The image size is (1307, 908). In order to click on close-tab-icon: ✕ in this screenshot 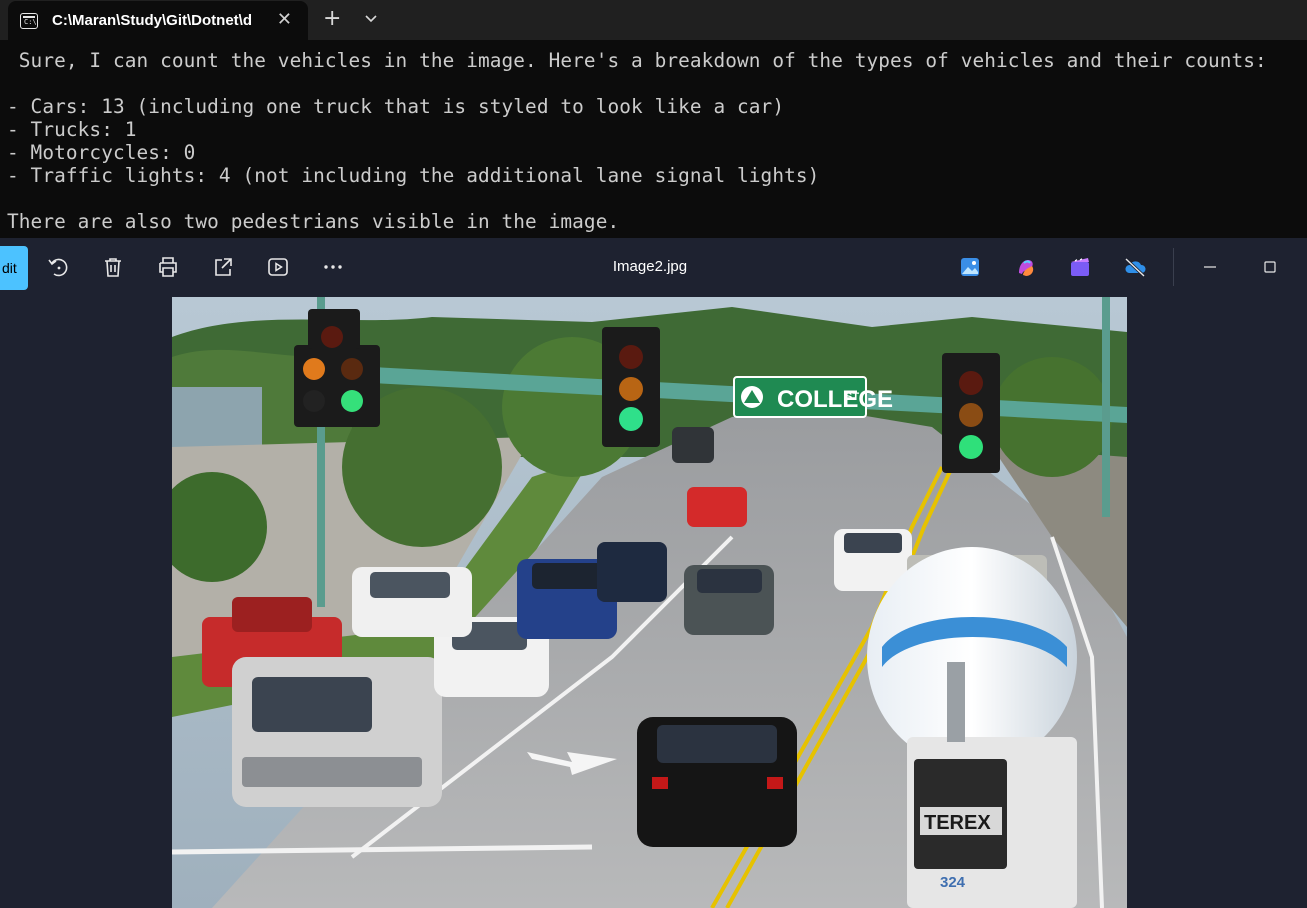, I will do `click(284, 20)`.